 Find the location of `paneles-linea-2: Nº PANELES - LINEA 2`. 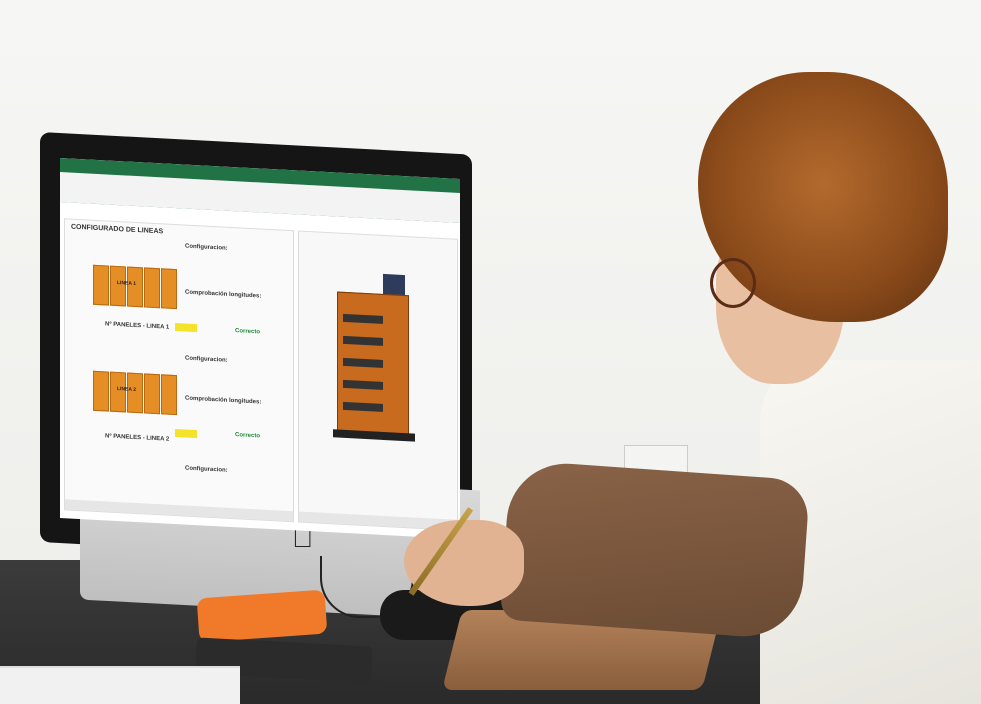

paneles-linea-2: Nº PANELES - LINEA 2 is located at coordinates (137, 438).